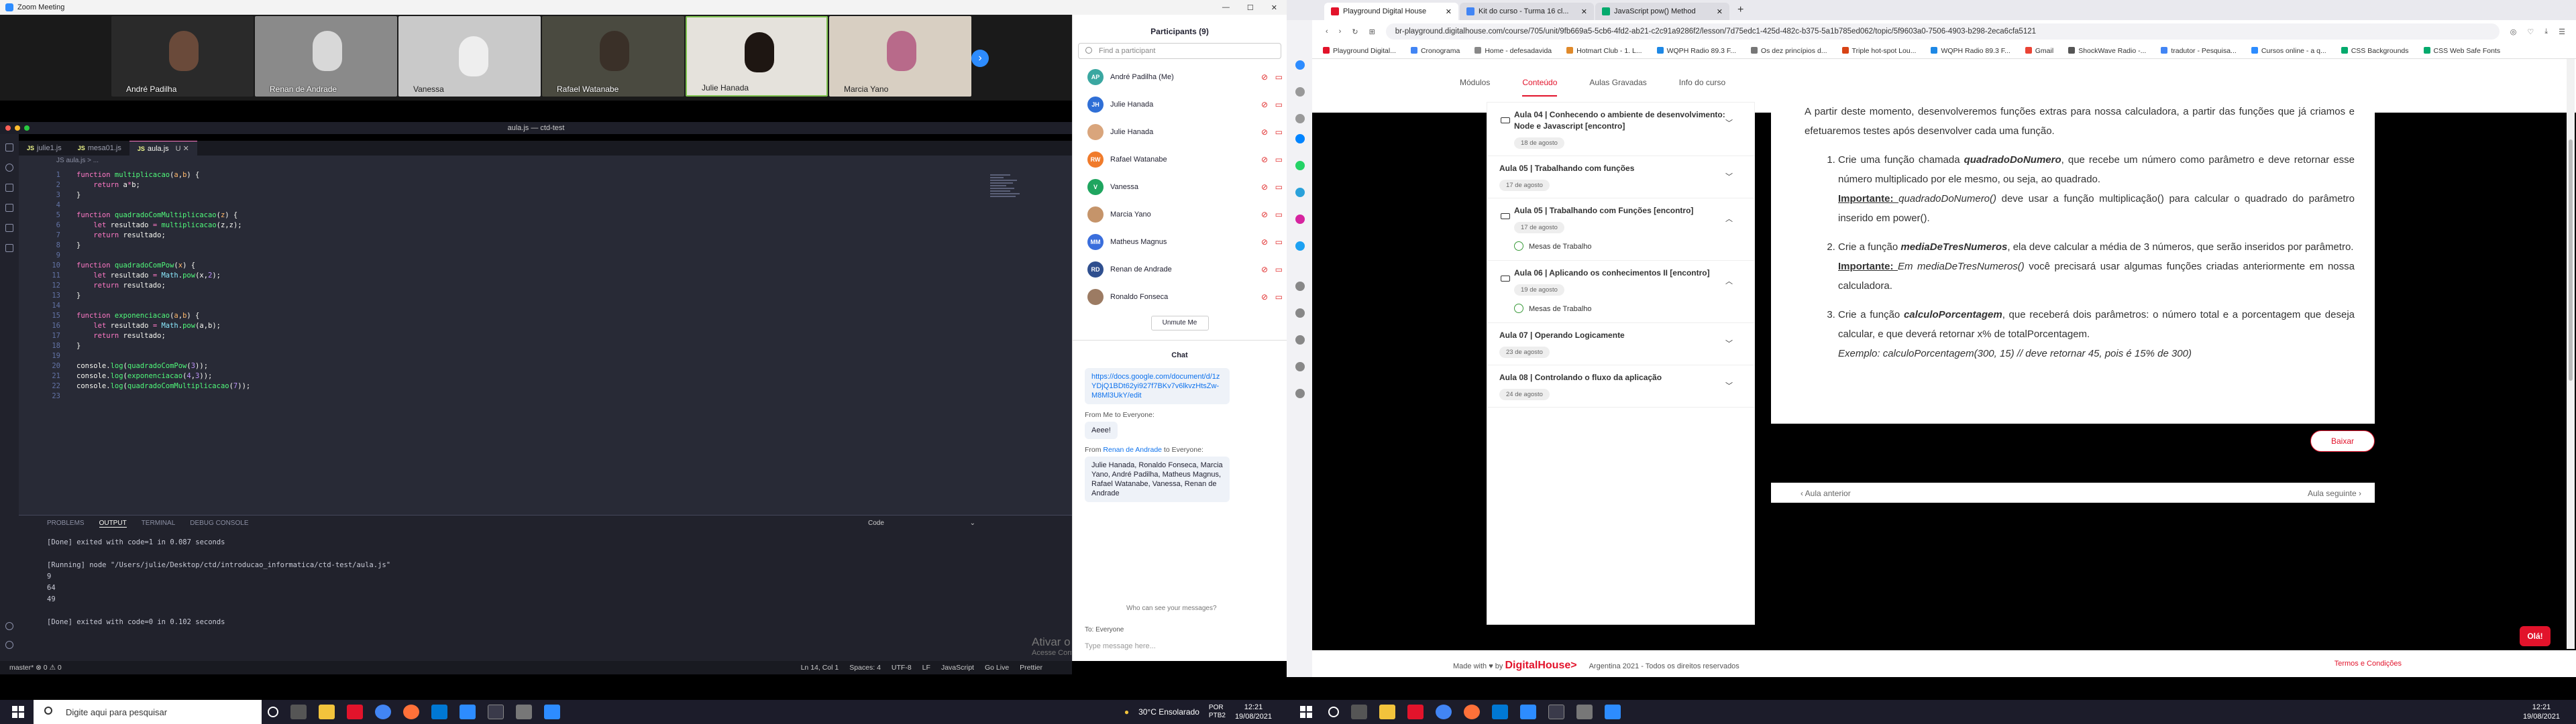 This screenshot has height=724, width=2576. What do you see at coordinates (980, 58) in the screenshot?
I see `gallery-next-button: ›` at bounding box center [980, 58].